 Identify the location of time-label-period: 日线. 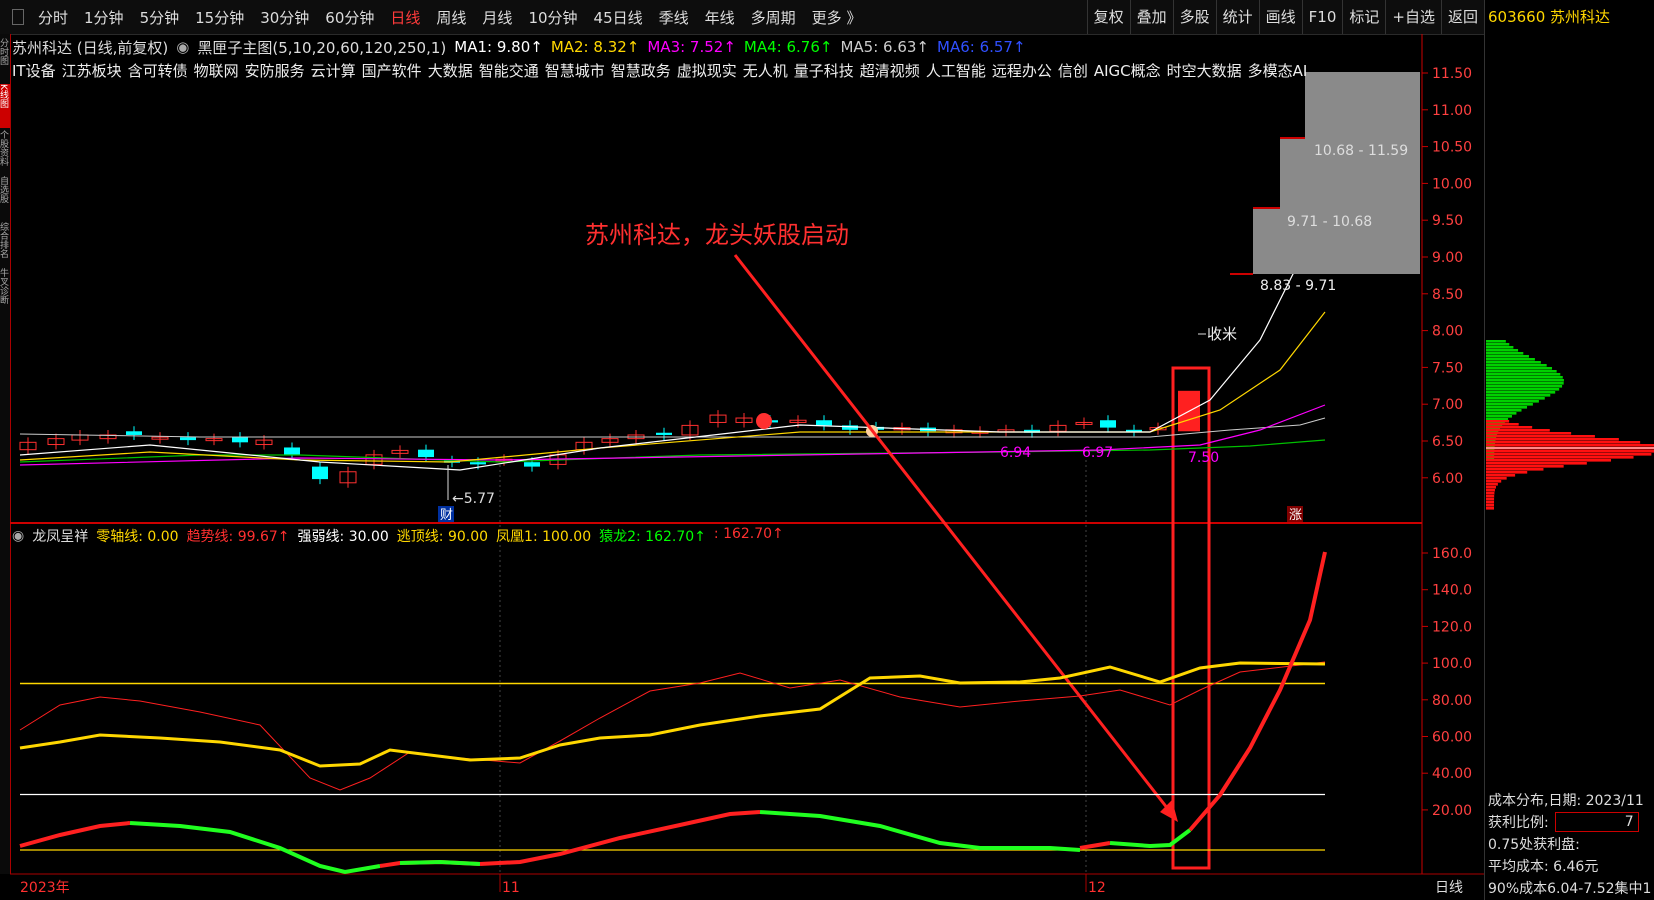
(1449, 888).